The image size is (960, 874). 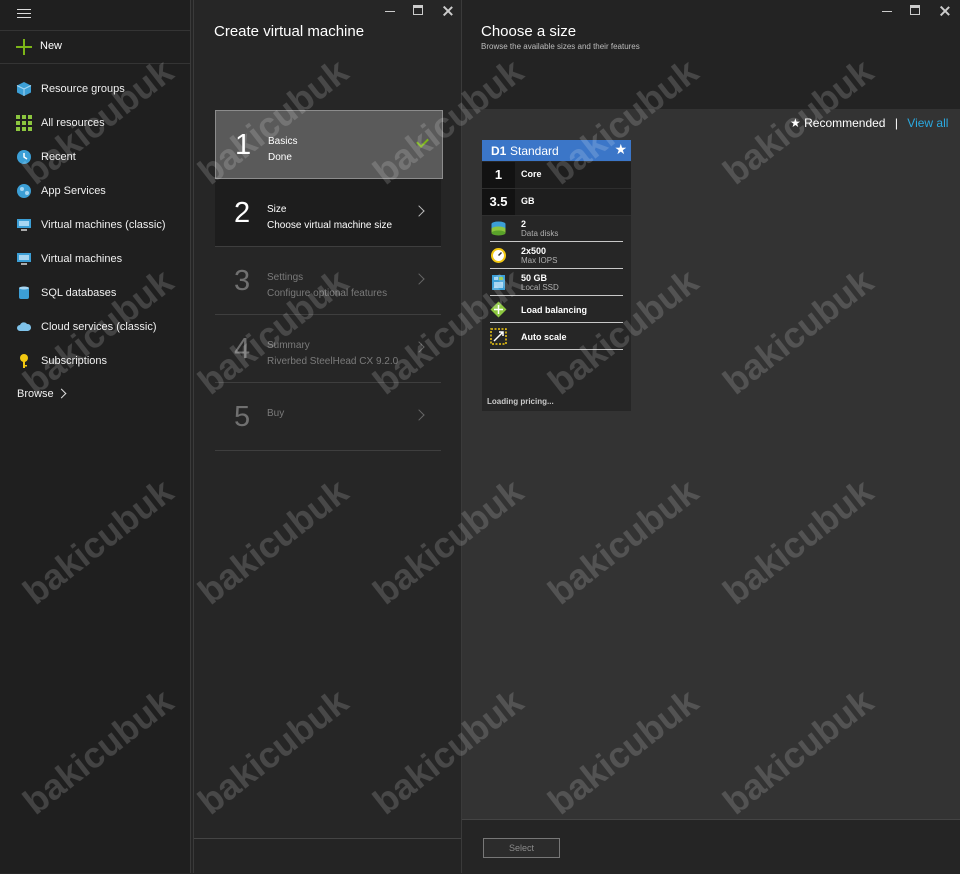 I want to click on sidebar-item-label: SQL databases, so click(x=79, y=293).